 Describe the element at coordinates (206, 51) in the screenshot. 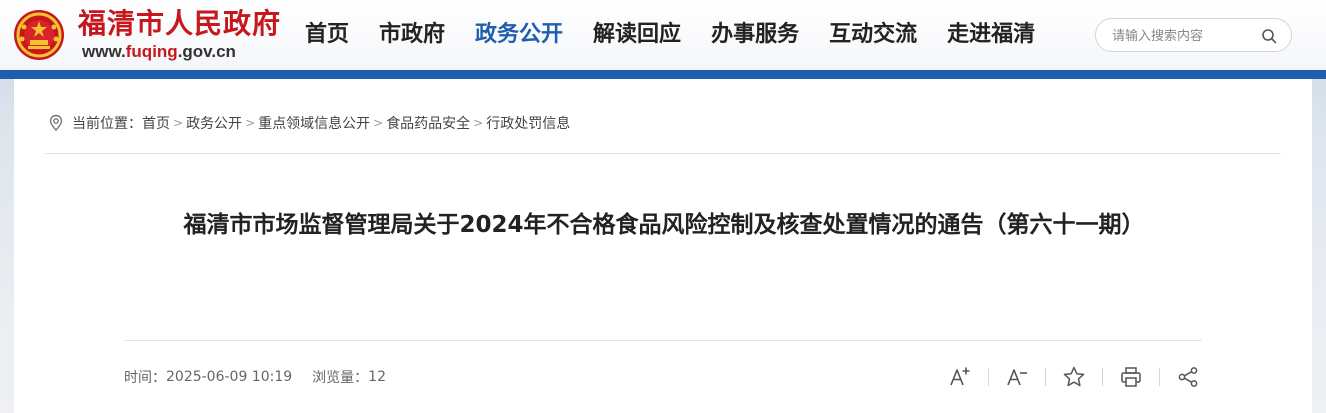

I see `domain-suffix: .gov.cn` at that location.